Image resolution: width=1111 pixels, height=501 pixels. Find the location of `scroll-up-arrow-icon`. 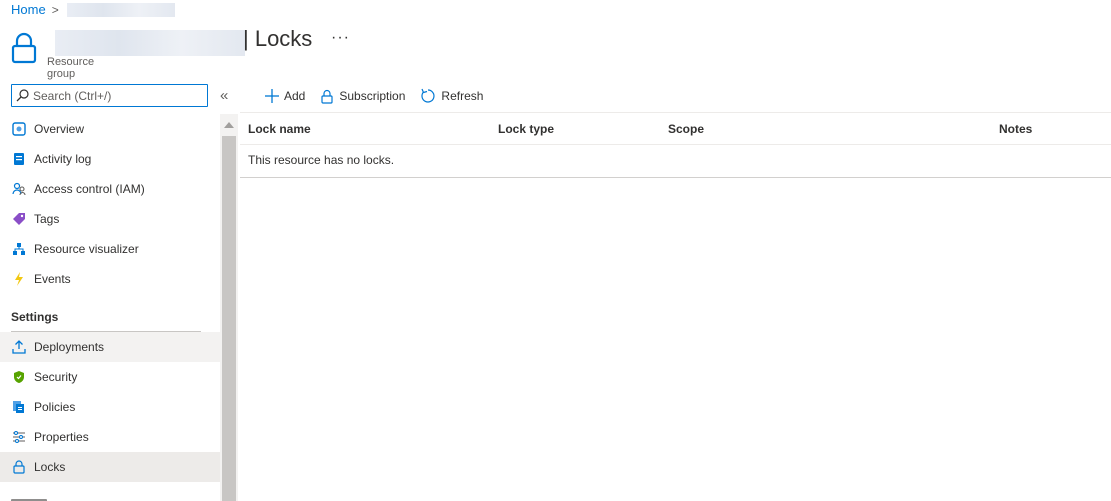

scroll-up-arrow-icon is located at coordinates (229, 125).